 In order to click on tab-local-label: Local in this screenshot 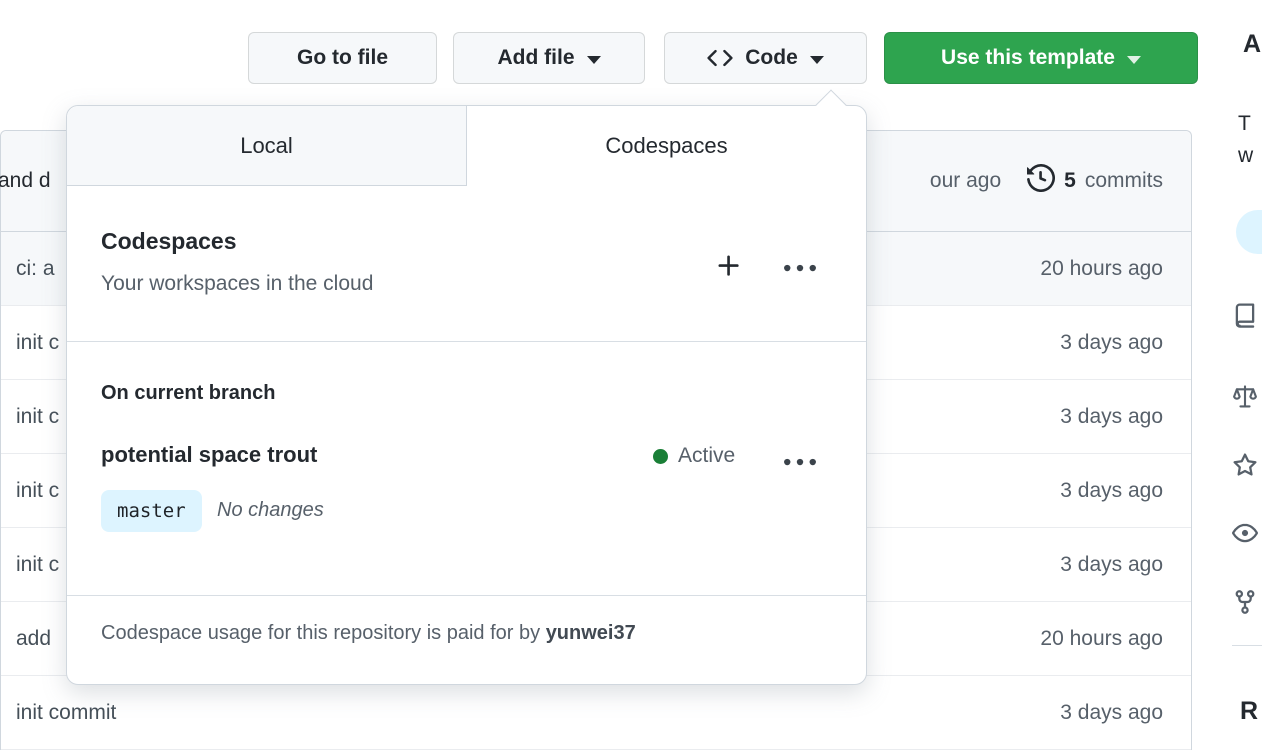, I will do `click(266, 145)`.